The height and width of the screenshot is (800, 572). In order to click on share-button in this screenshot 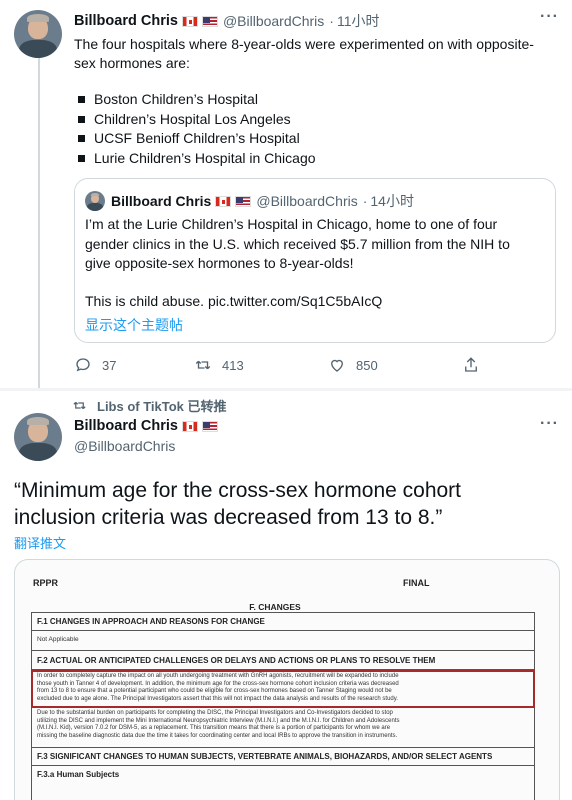, I will do `click(476, 365)`.